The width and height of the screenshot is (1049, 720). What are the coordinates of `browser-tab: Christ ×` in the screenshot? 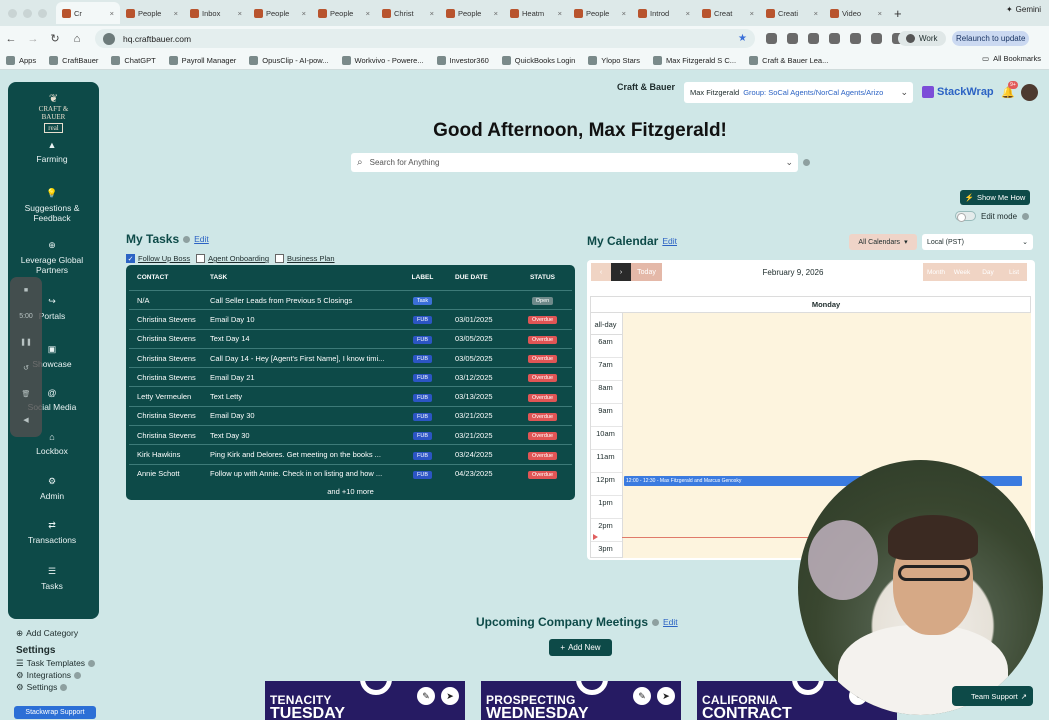 It's located at (408, 13).